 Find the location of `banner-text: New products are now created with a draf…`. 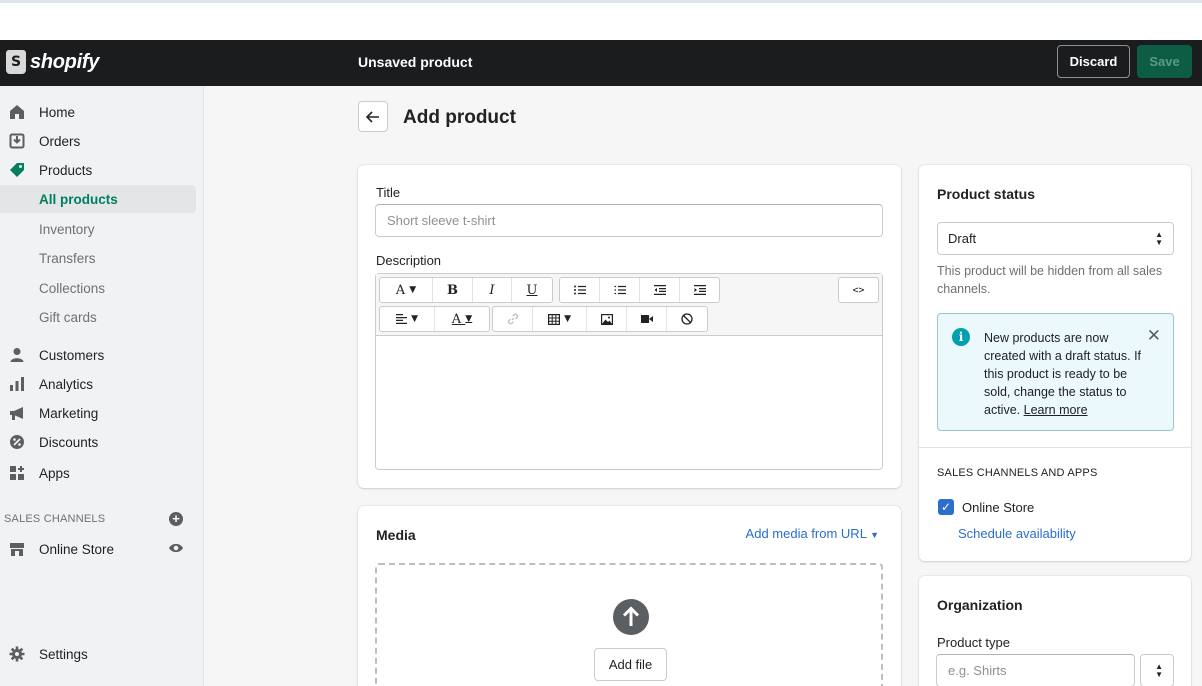

banner-text: New products are now created with a draf… is located at coordinates (1064, 374).